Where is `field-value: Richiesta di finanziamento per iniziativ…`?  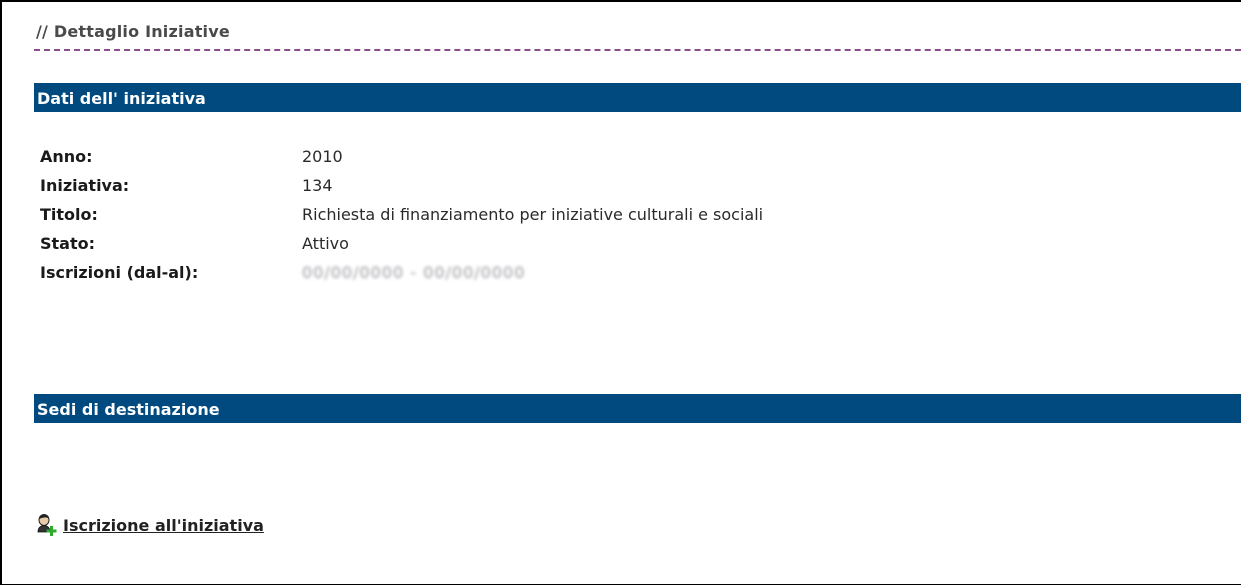 field-value: Richiesta di finanziamento per iniziativ… is located at coordinates (533, 214).